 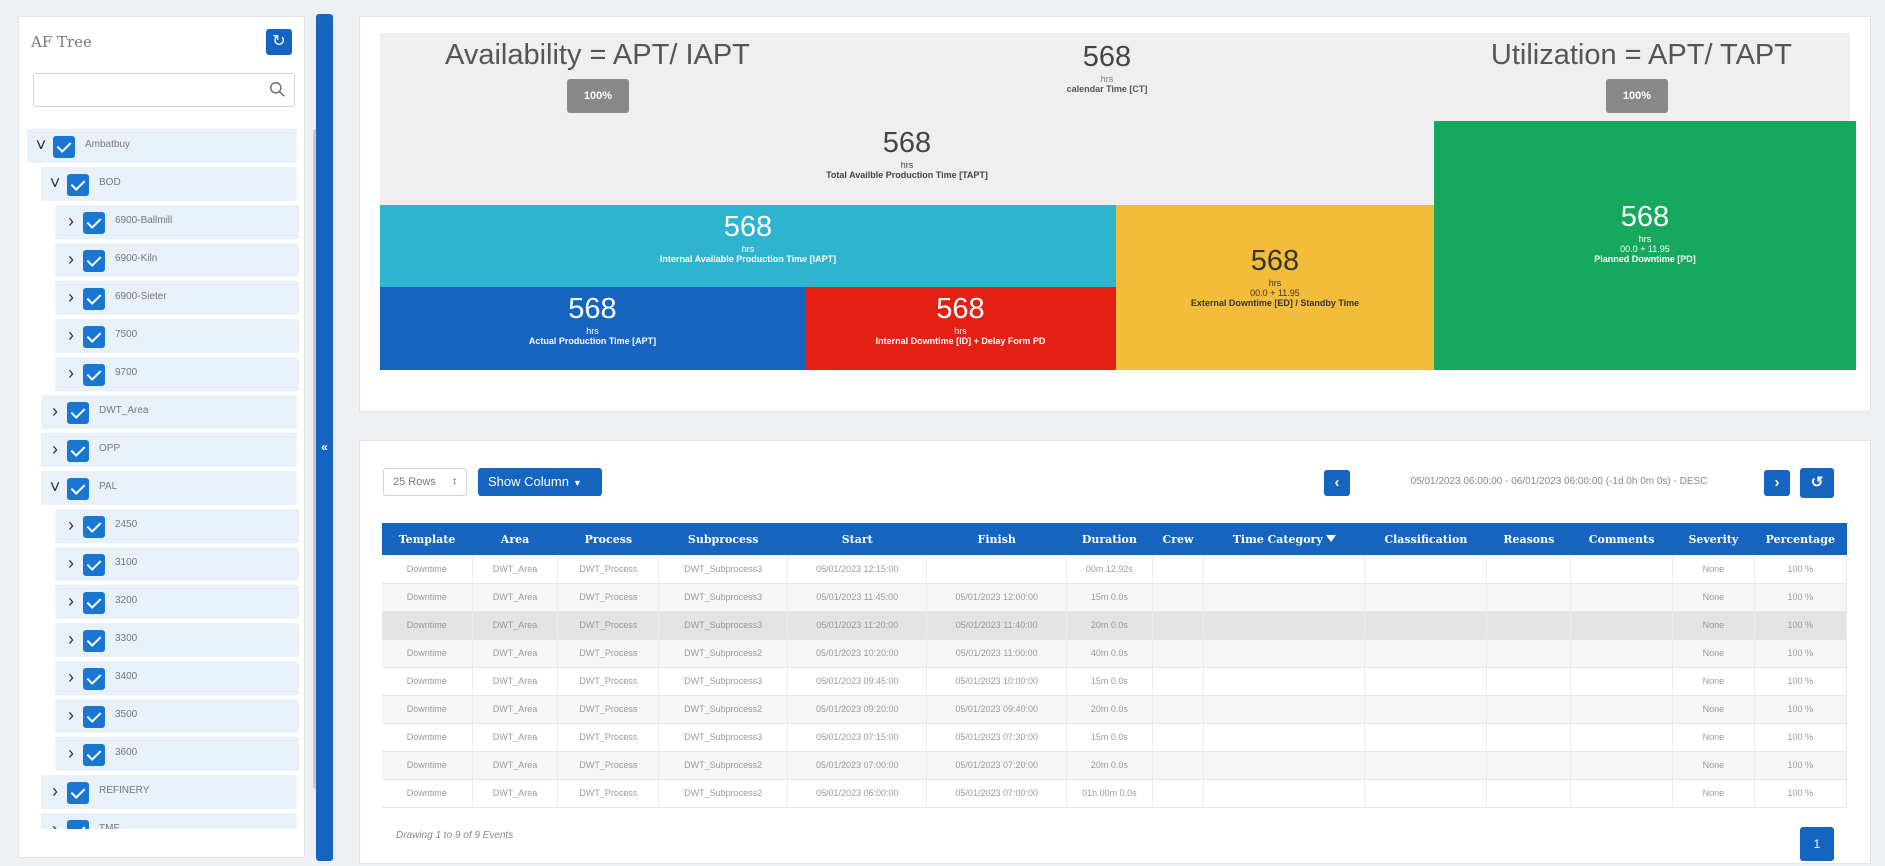 I want to click on column-header: Comments, so click(x=1621, y=539).